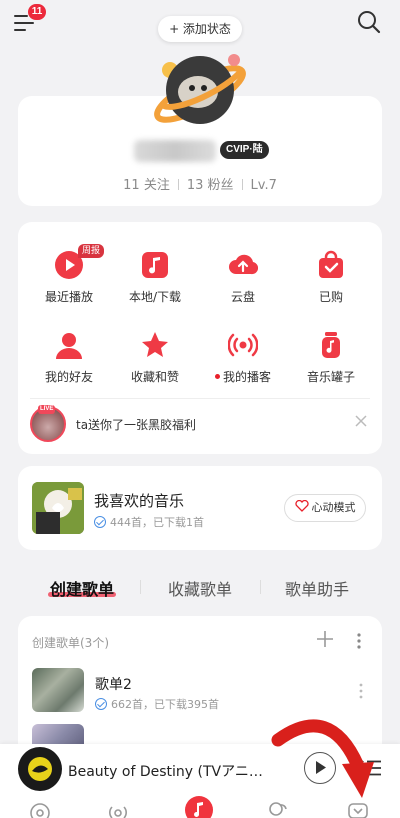  I want to click on liked-music-cover, so click(58, 508).